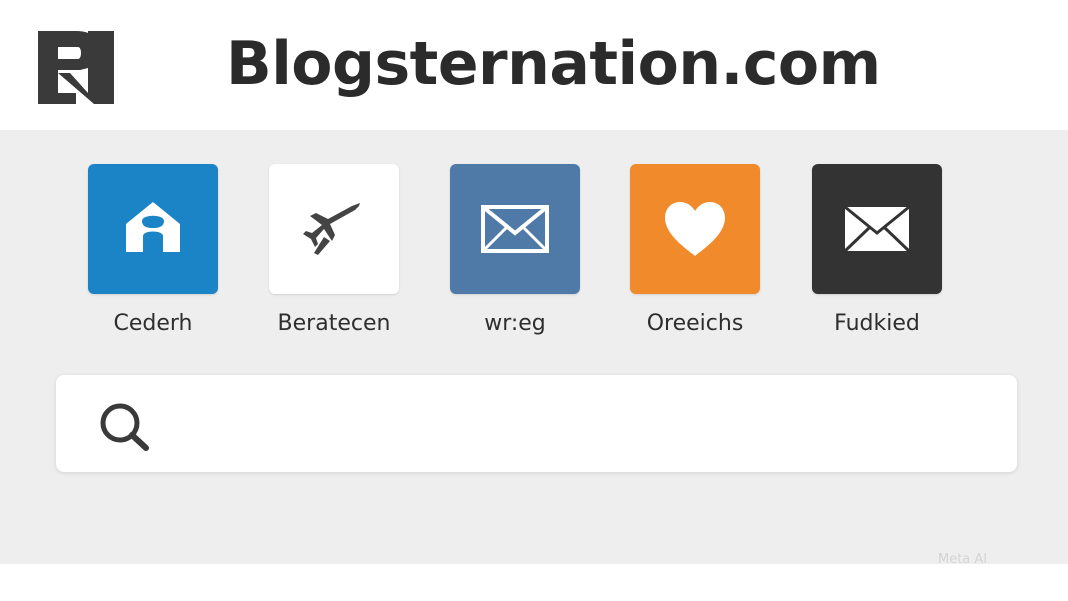  I want to click on home-icon, so click(153, 227).